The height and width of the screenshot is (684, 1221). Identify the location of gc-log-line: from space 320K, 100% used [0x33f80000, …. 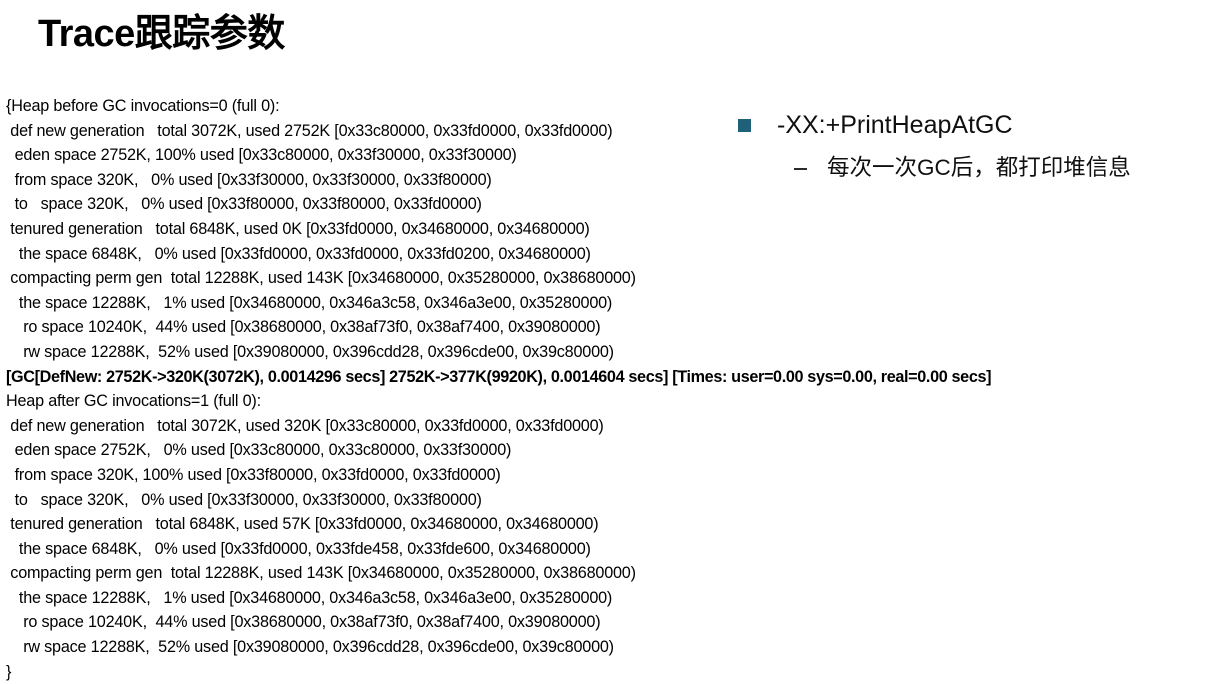
(253, 474).